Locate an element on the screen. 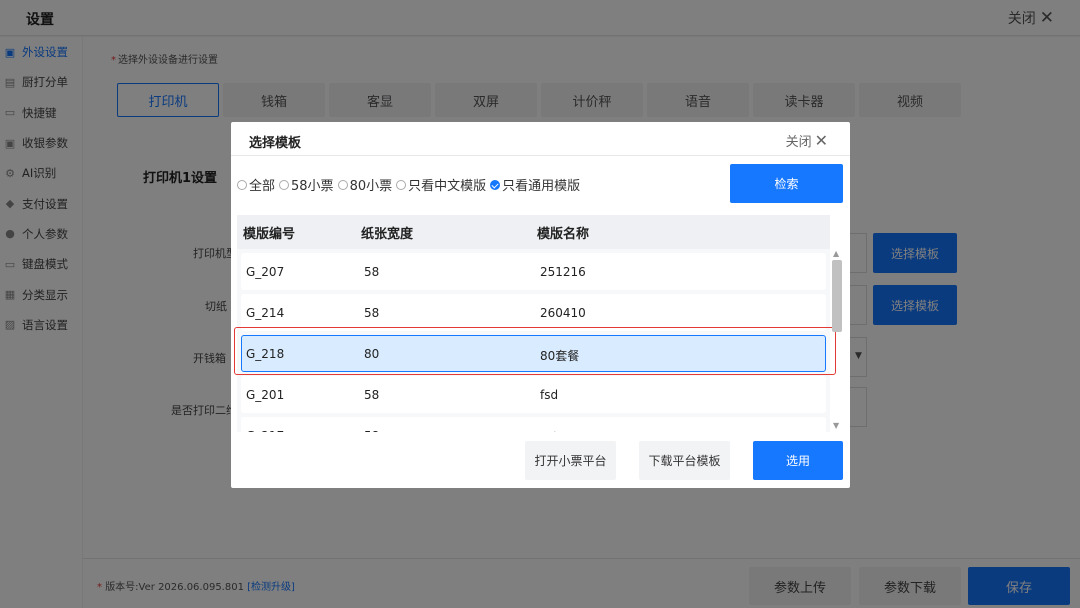  close-icon: ✕ is located at coordinates (821, 140).